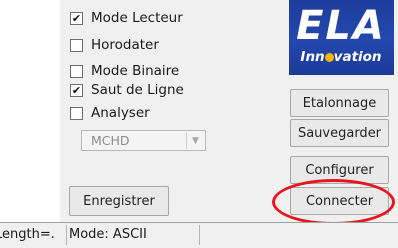  Describe the element at coordinates (76, 113) in the screenshot. I see `analyser-checkbox` at that location.